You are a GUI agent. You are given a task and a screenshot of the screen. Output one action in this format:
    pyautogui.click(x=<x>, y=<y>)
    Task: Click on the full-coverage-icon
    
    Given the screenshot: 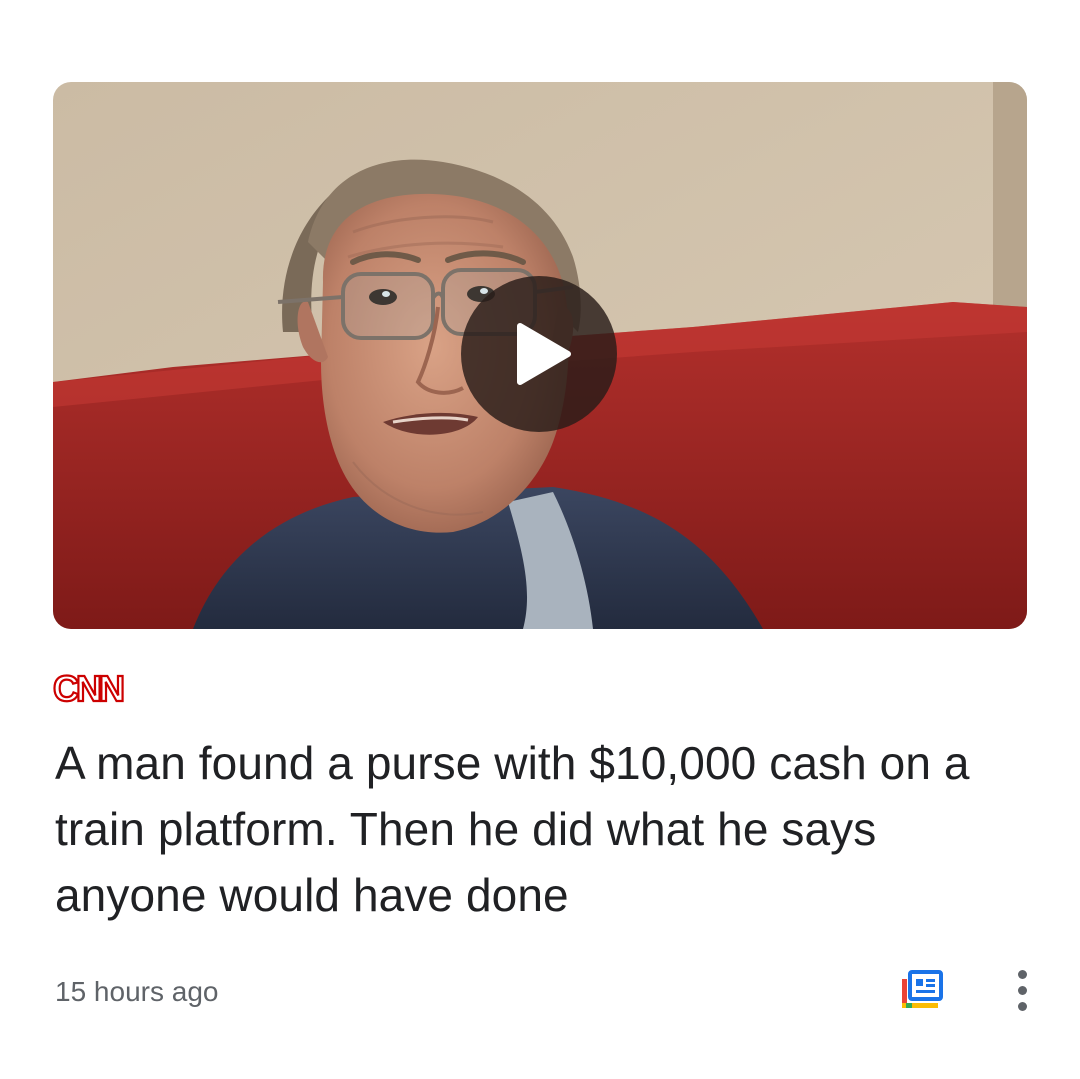 What is the action you would take?
    pyautogui.click(x=922, y=989)
    